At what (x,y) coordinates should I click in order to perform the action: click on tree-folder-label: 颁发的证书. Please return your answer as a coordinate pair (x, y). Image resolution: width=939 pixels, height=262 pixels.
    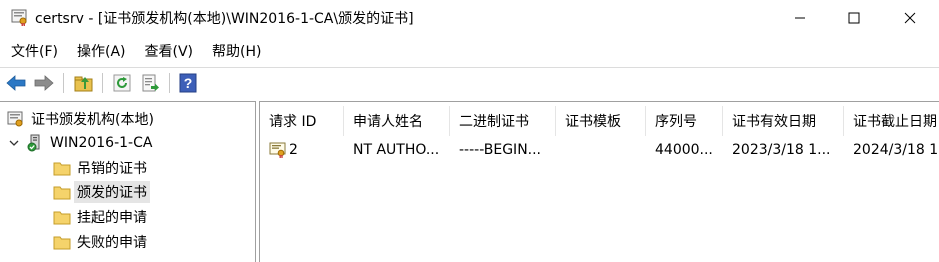
    Looking at the image, I should click on (112, 192).